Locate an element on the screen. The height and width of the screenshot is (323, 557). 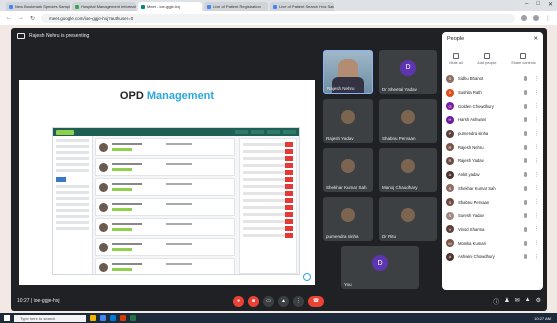
participant-avatar: R is located at coordinates (450, 147).